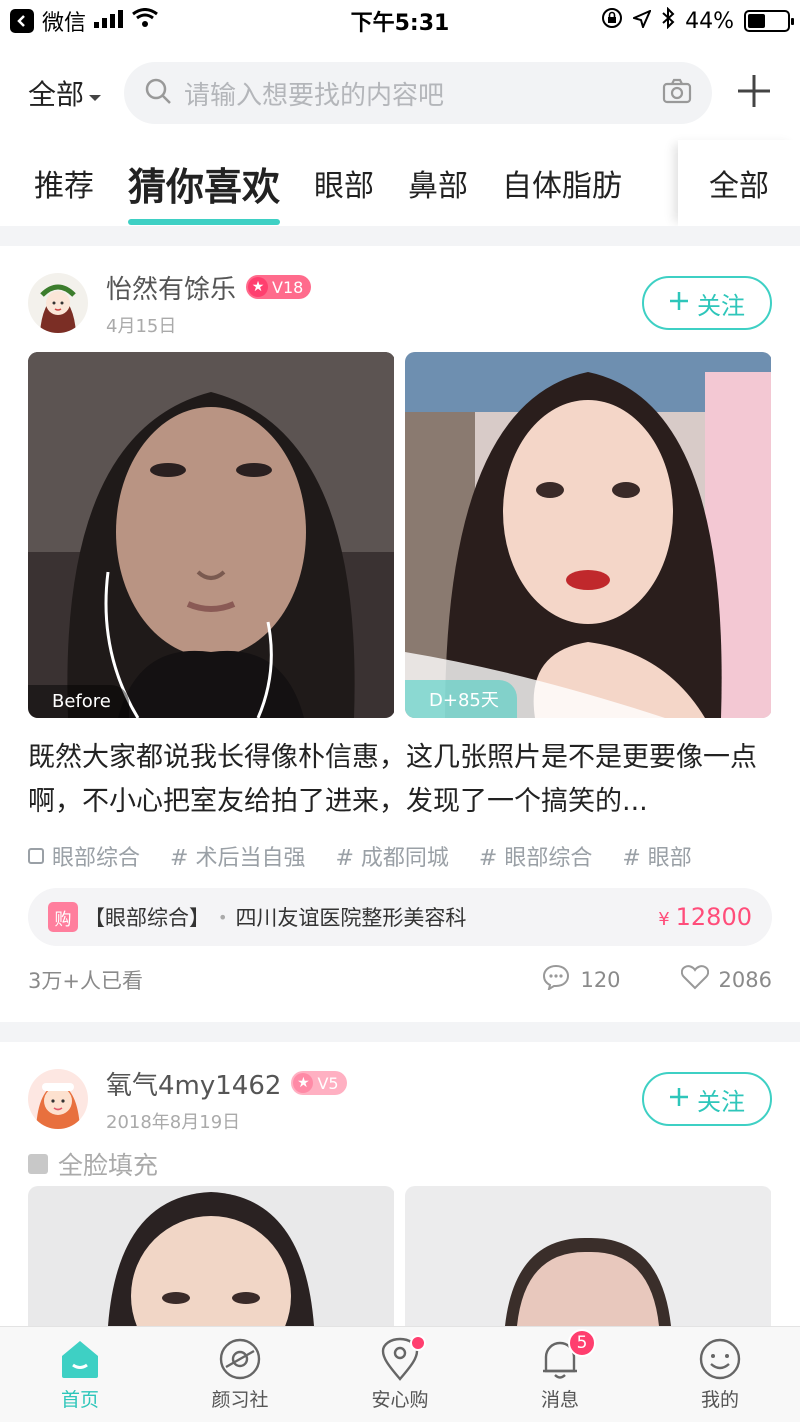 Image resolution: width=800 pixels, height=1422 pixels. Describe the element at coordinates (567, 1355) in the screenshot. I see `bell-icon: 5` at that location.